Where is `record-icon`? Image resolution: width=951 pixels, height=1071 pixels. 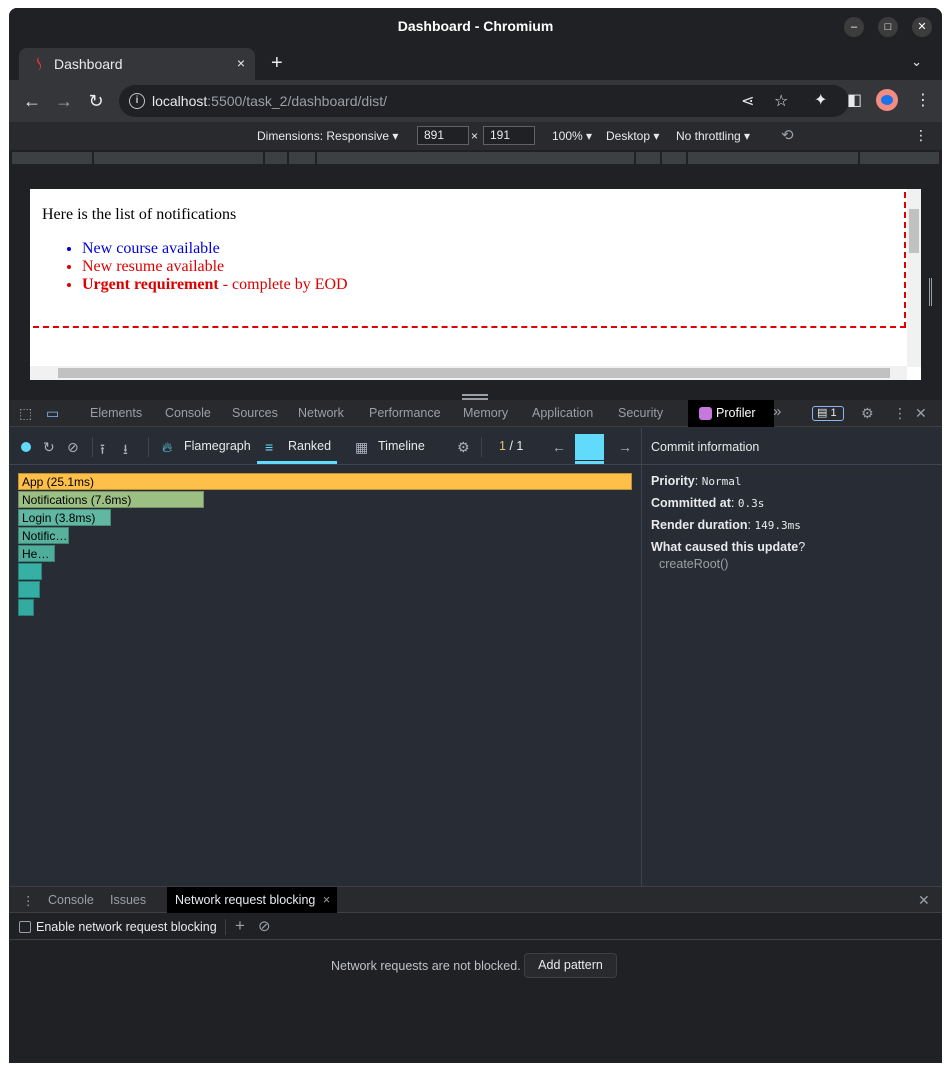
record-icon is located at coordinates (26, 447).